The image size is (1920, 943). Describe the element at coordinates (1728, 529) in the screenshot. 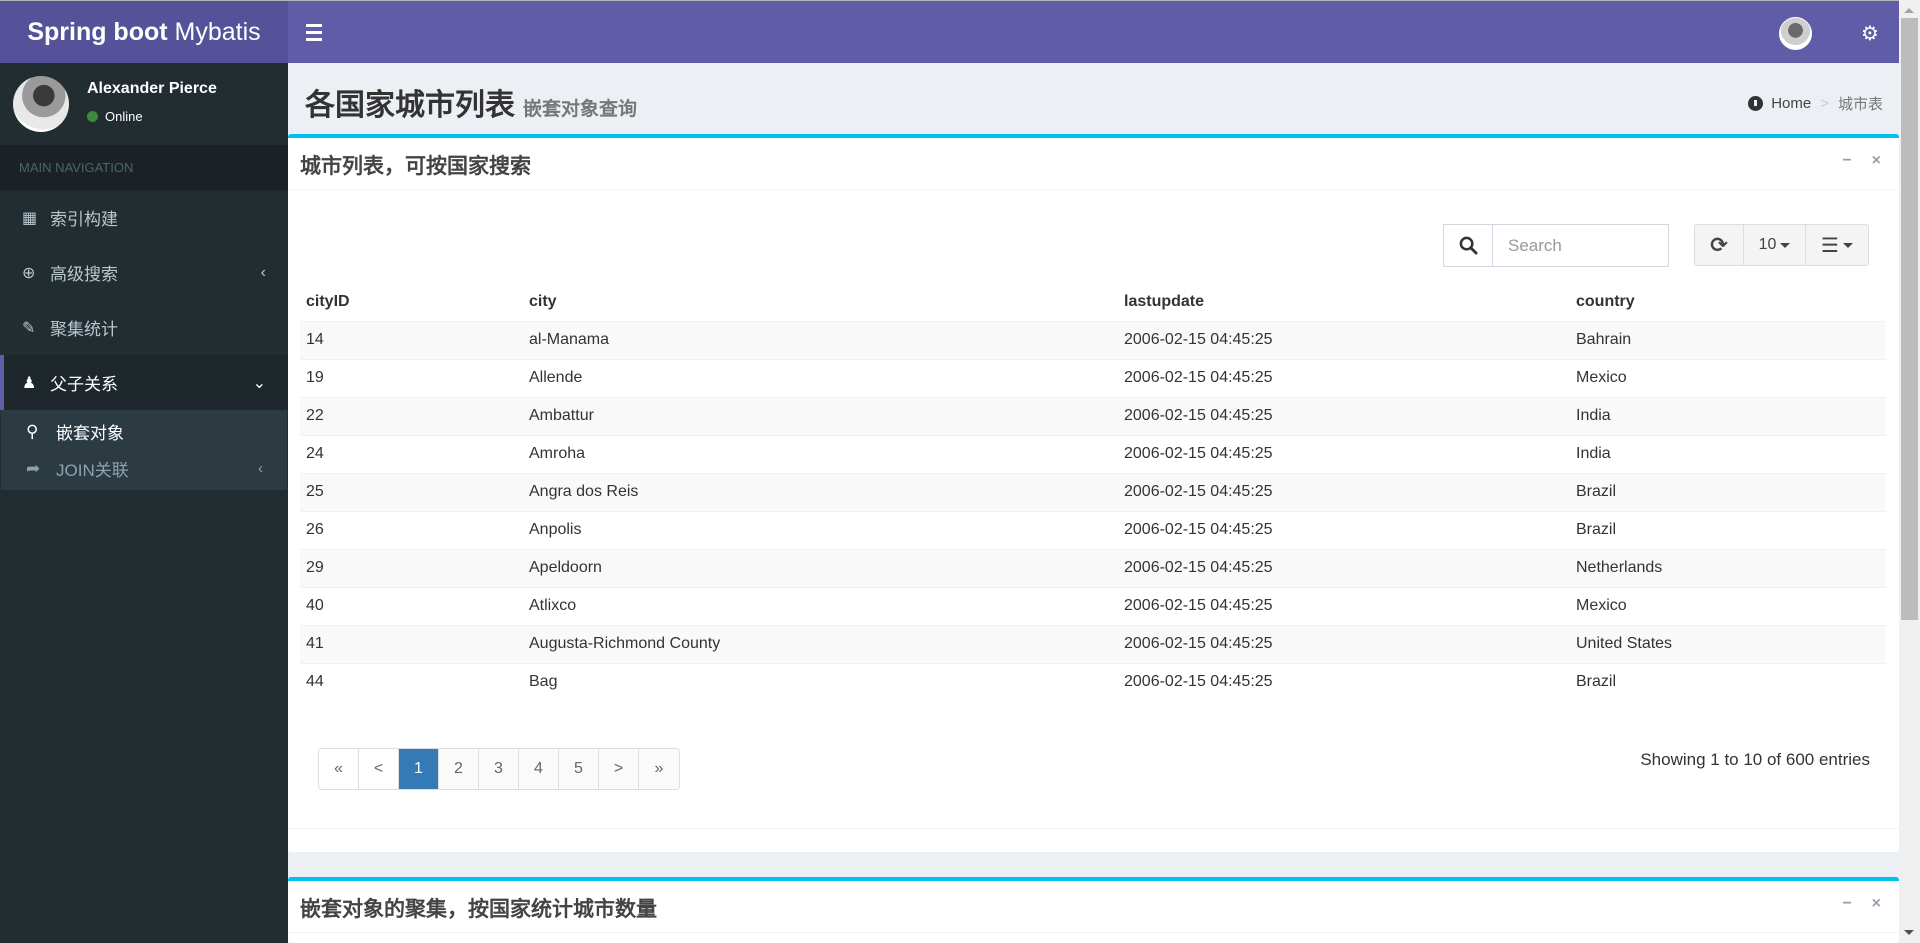

I see `cell-country: Brazil` at that location.